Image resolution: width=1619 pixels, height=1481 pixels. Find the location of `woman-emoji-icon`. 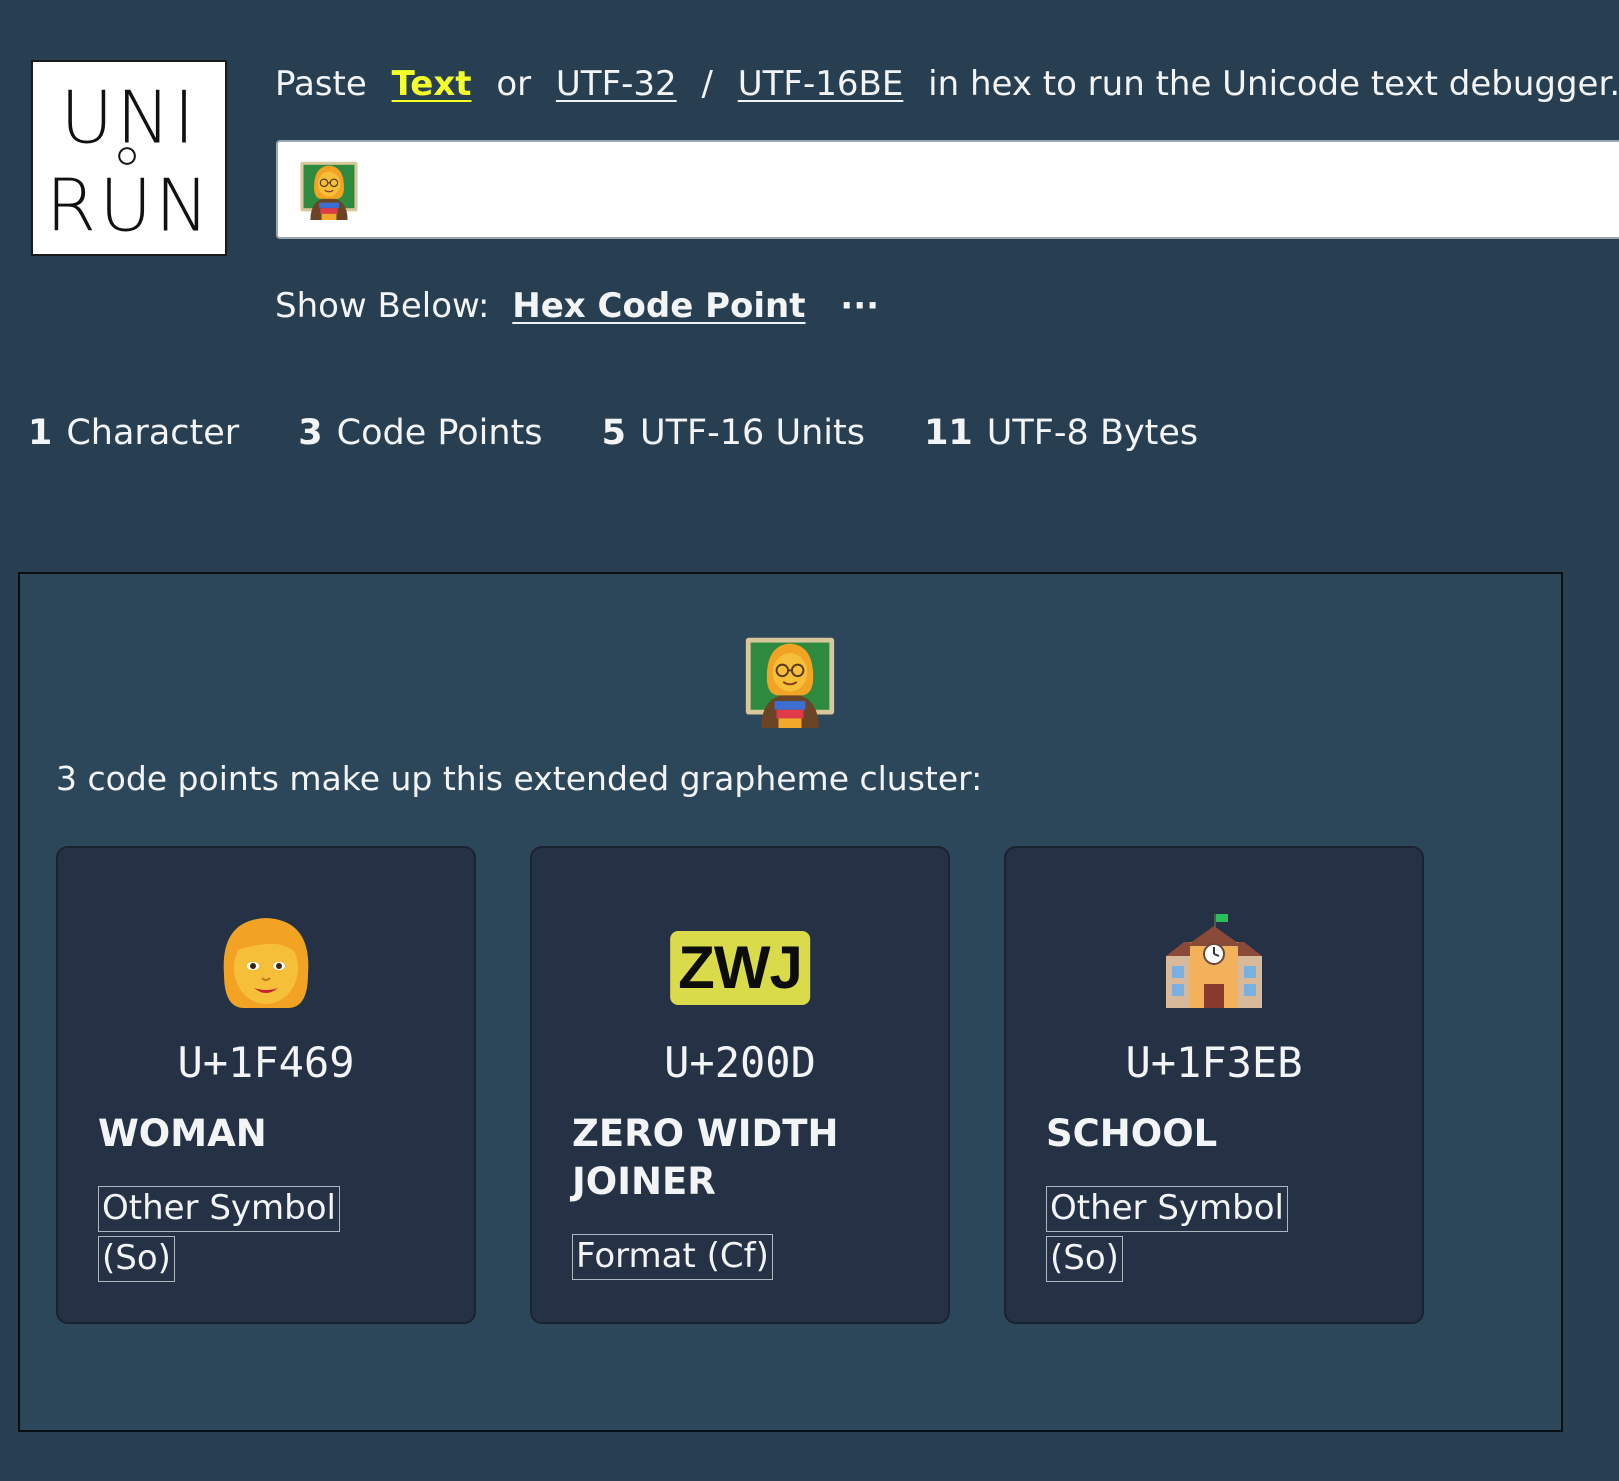

woman-emoji-icon is located at coordinates (266, 963).